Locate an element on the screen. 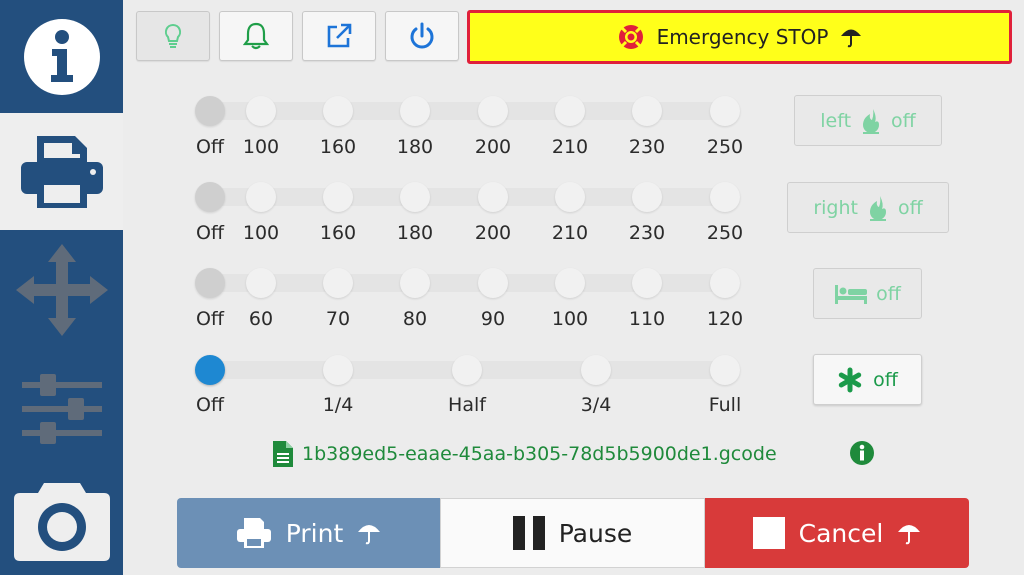 This screenshot has width=1024, height=575. lightbulb-icon is located at coordinates (173, 35).